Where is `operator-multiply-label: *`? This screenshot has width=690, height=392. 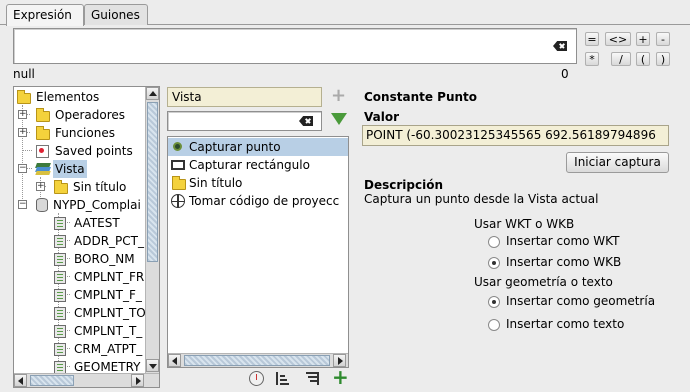
operator-multiply-label: * is located at coordinates (592, 59).